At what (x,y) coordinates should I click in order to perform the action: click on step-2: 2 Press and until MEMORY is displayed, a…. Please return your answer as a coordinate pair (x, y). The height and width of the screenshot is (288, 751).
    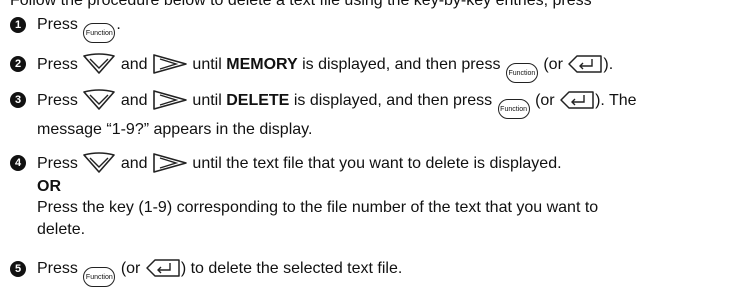
    Looking at the image, I should click on (377, 68).